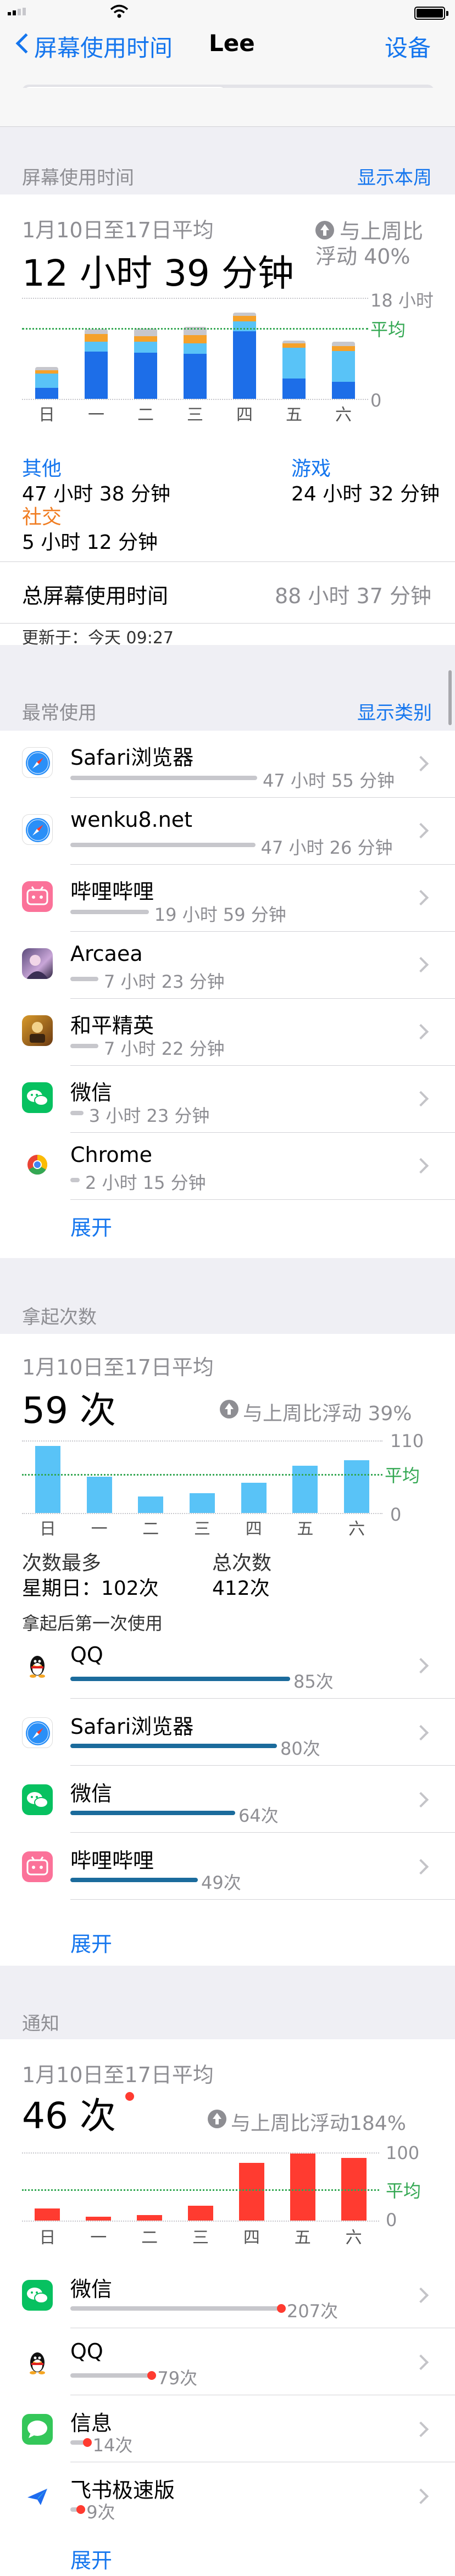 This screenshot has height=2576, width=455. Describe the element at coordinates (227, 1799) in the screenshot. I see `app-row: 微信 64次` at that location.